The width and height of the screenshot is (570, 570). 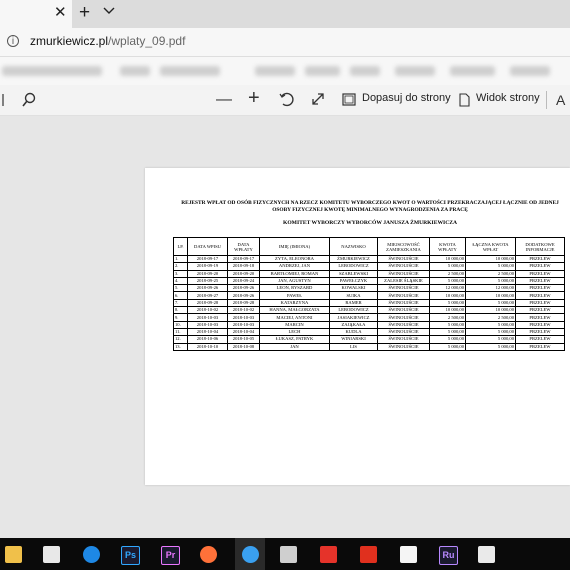 I want to click on pdf-toolbar: — + Dopasuj do strony Widok strony A, so click(x=285, y=100).